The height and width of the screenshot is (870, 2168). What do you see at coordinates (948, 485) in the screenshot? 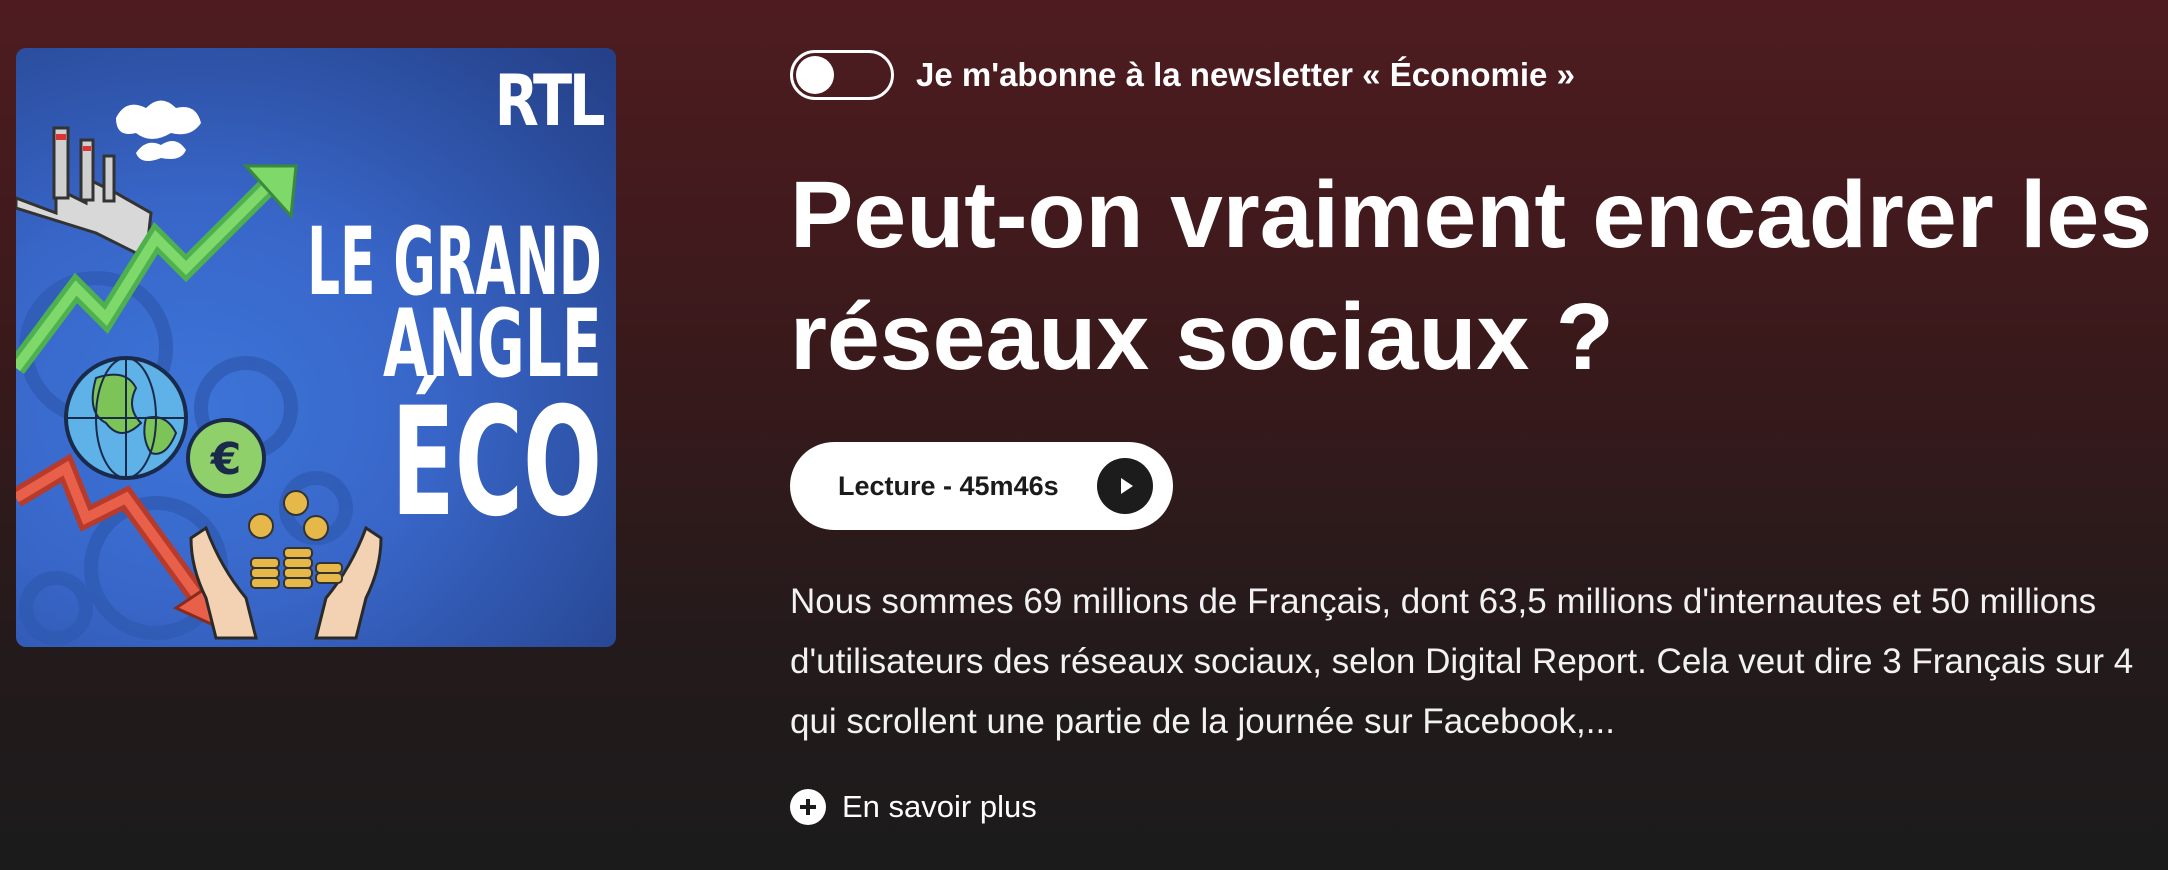
I see `play-button-label: Lecture - 45m46s` at bounding box center [948, 485].